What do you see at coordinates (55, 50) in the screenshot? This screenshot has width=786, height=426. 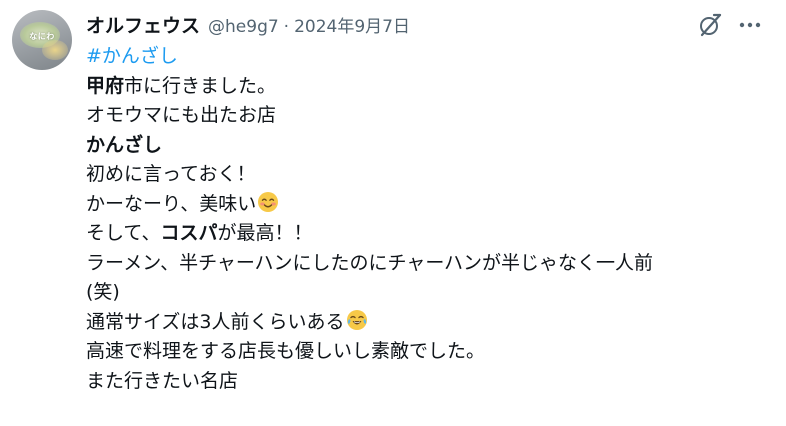 I see `avatar-accent` at bounding box center [55, 50].